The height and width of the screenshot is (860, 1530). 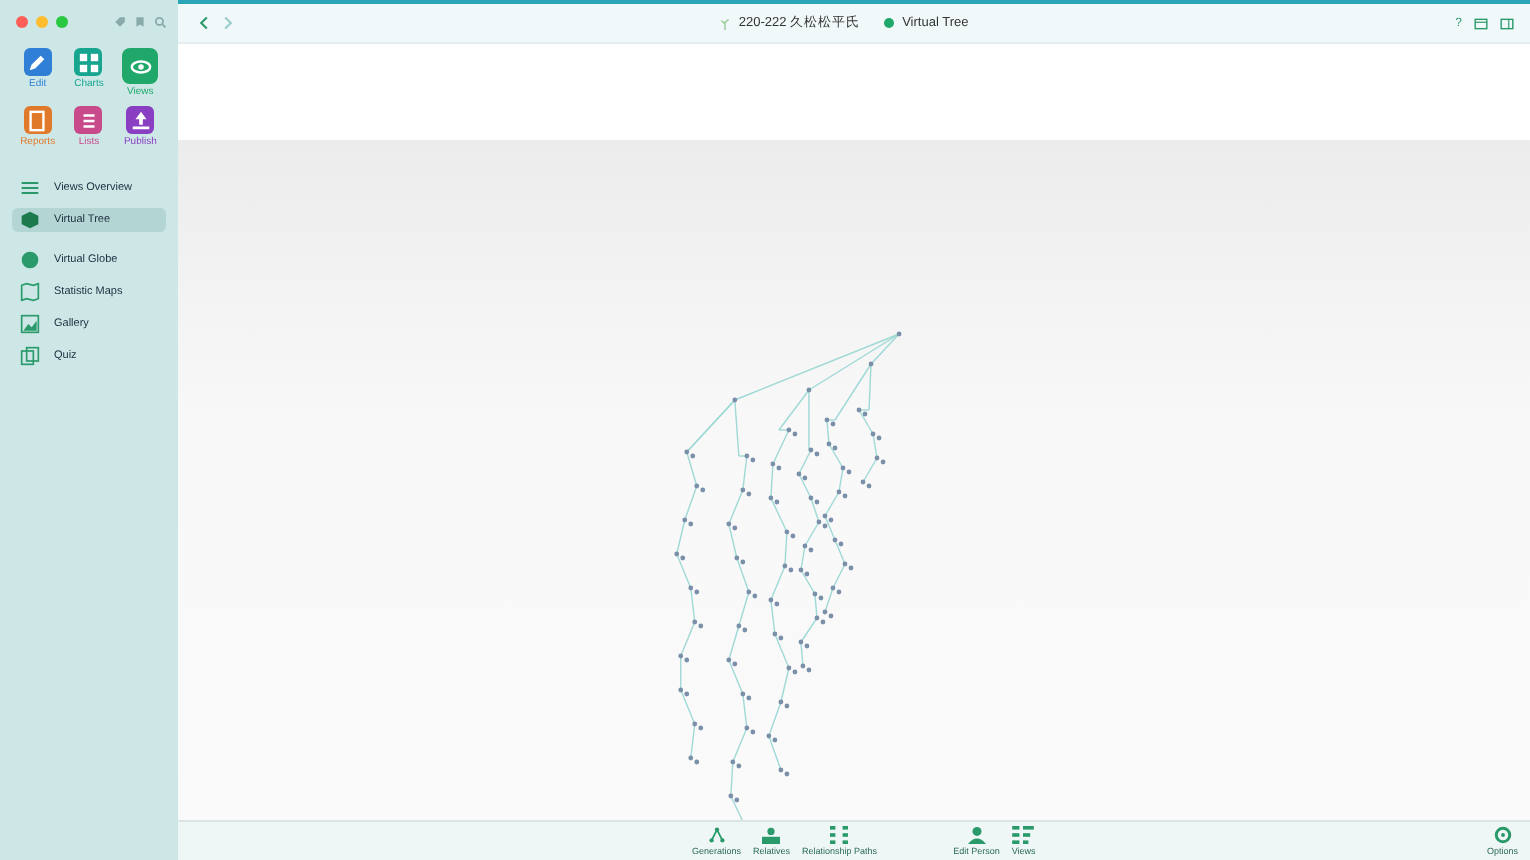 What do you see at coordinates (140, 66) in the screenshot?
I see `eye-icon` at bounding box center [140, 66].